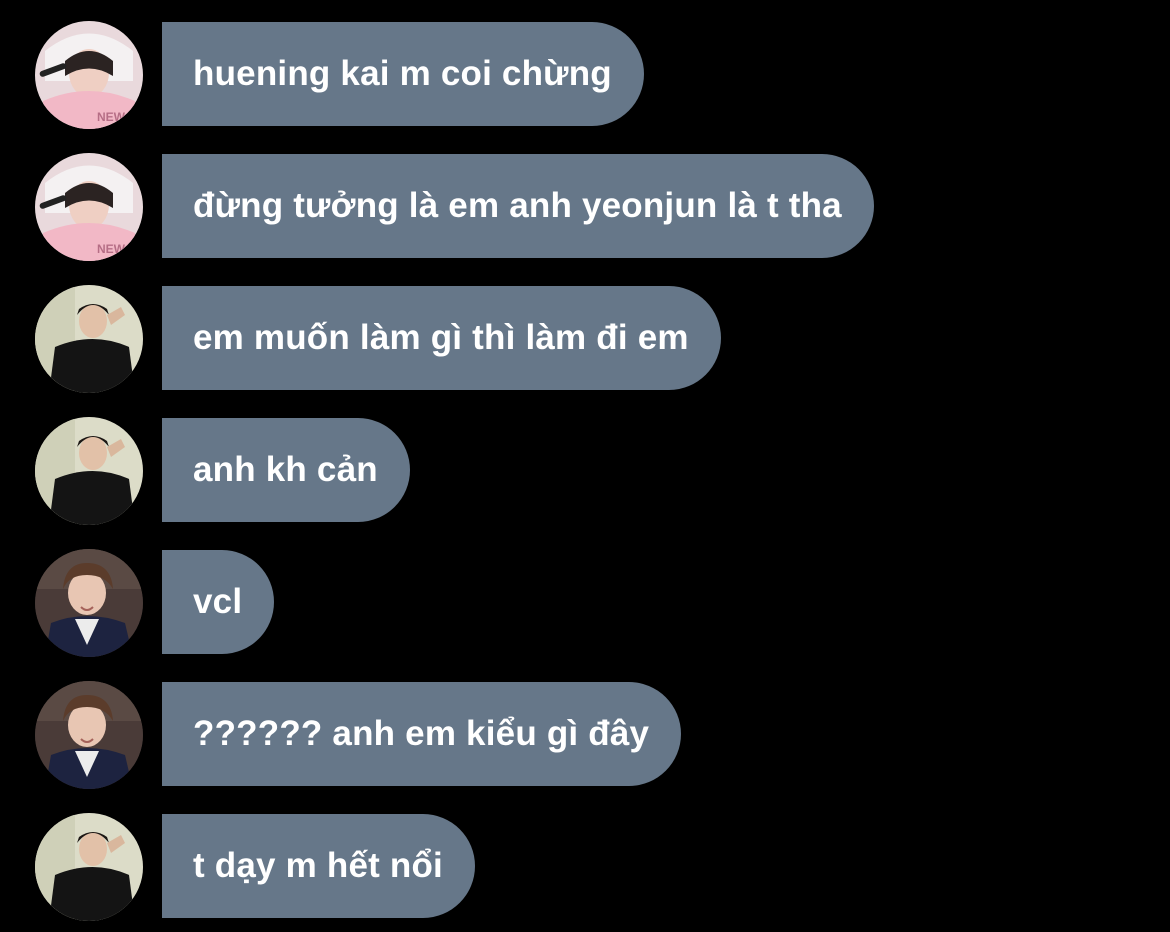  I want to click on message-bubble: đừng tưởng là em anh yeonjun là t tha, so click(518, 206).